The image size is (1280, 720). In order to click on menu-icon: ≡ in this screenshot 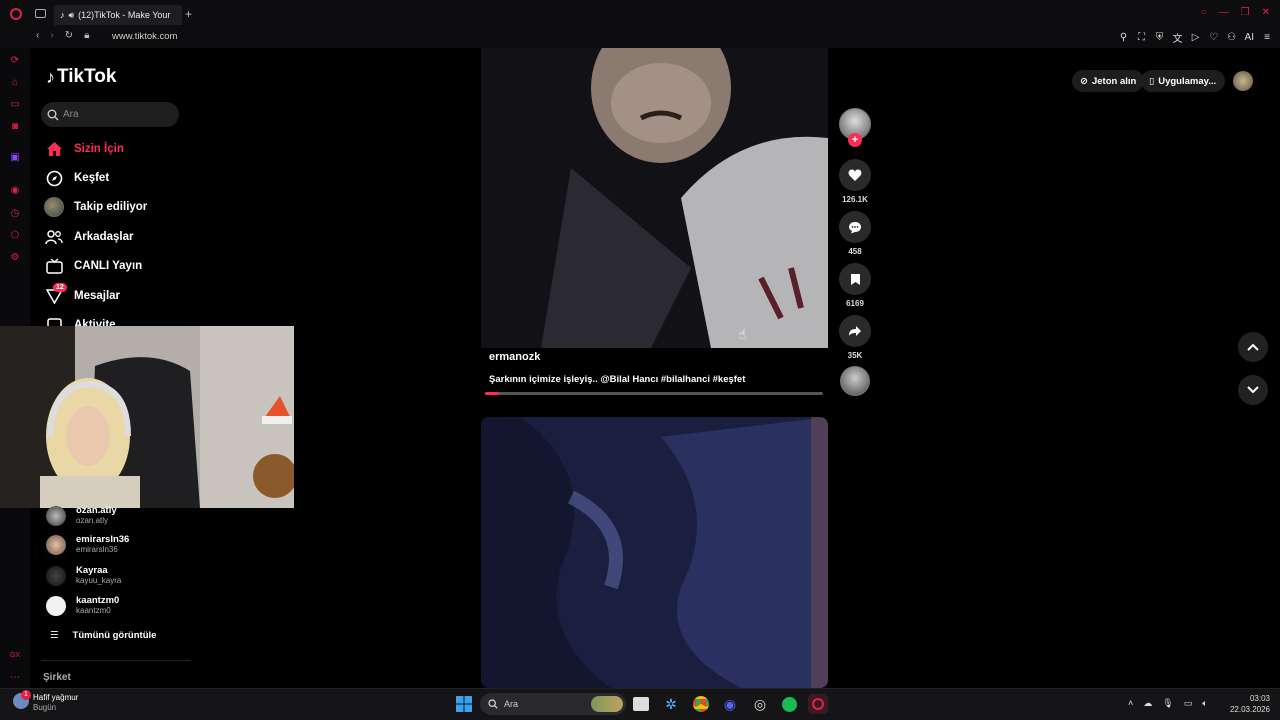, I will do `click(1267, 37)`.